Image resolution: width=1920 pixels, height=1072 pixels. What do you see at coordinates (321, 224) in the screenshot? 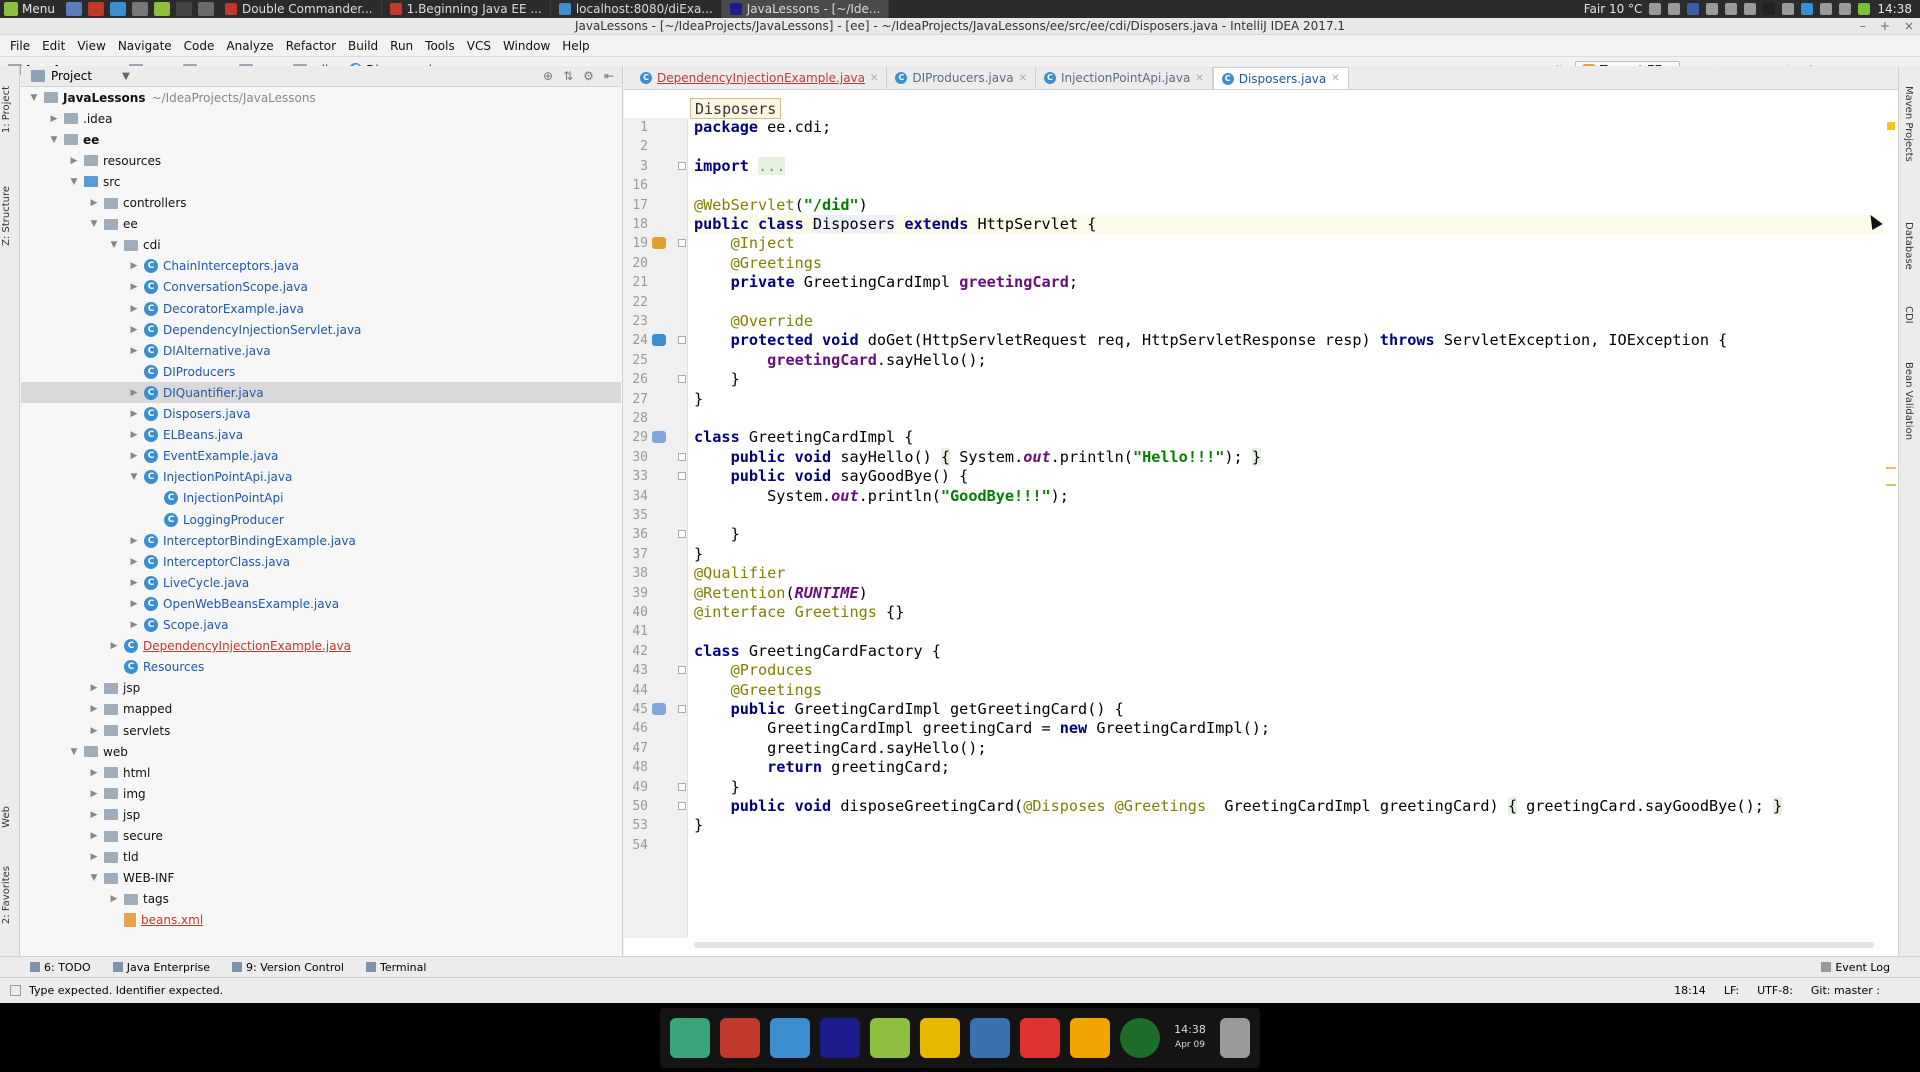
I see `tree-item: ▼ ee` at bounding box center [321, 224].